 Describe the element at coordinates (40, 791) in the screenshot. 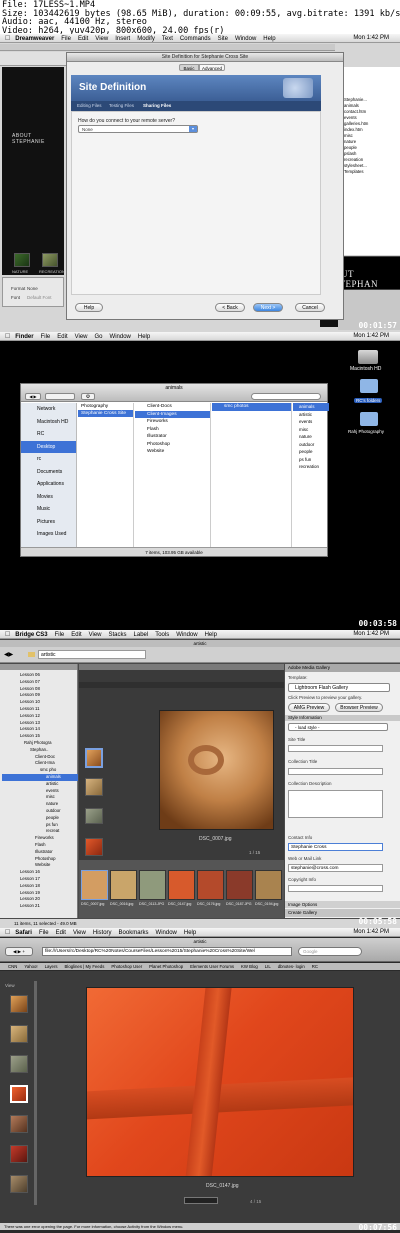

I see `tree-item: events` at that location.